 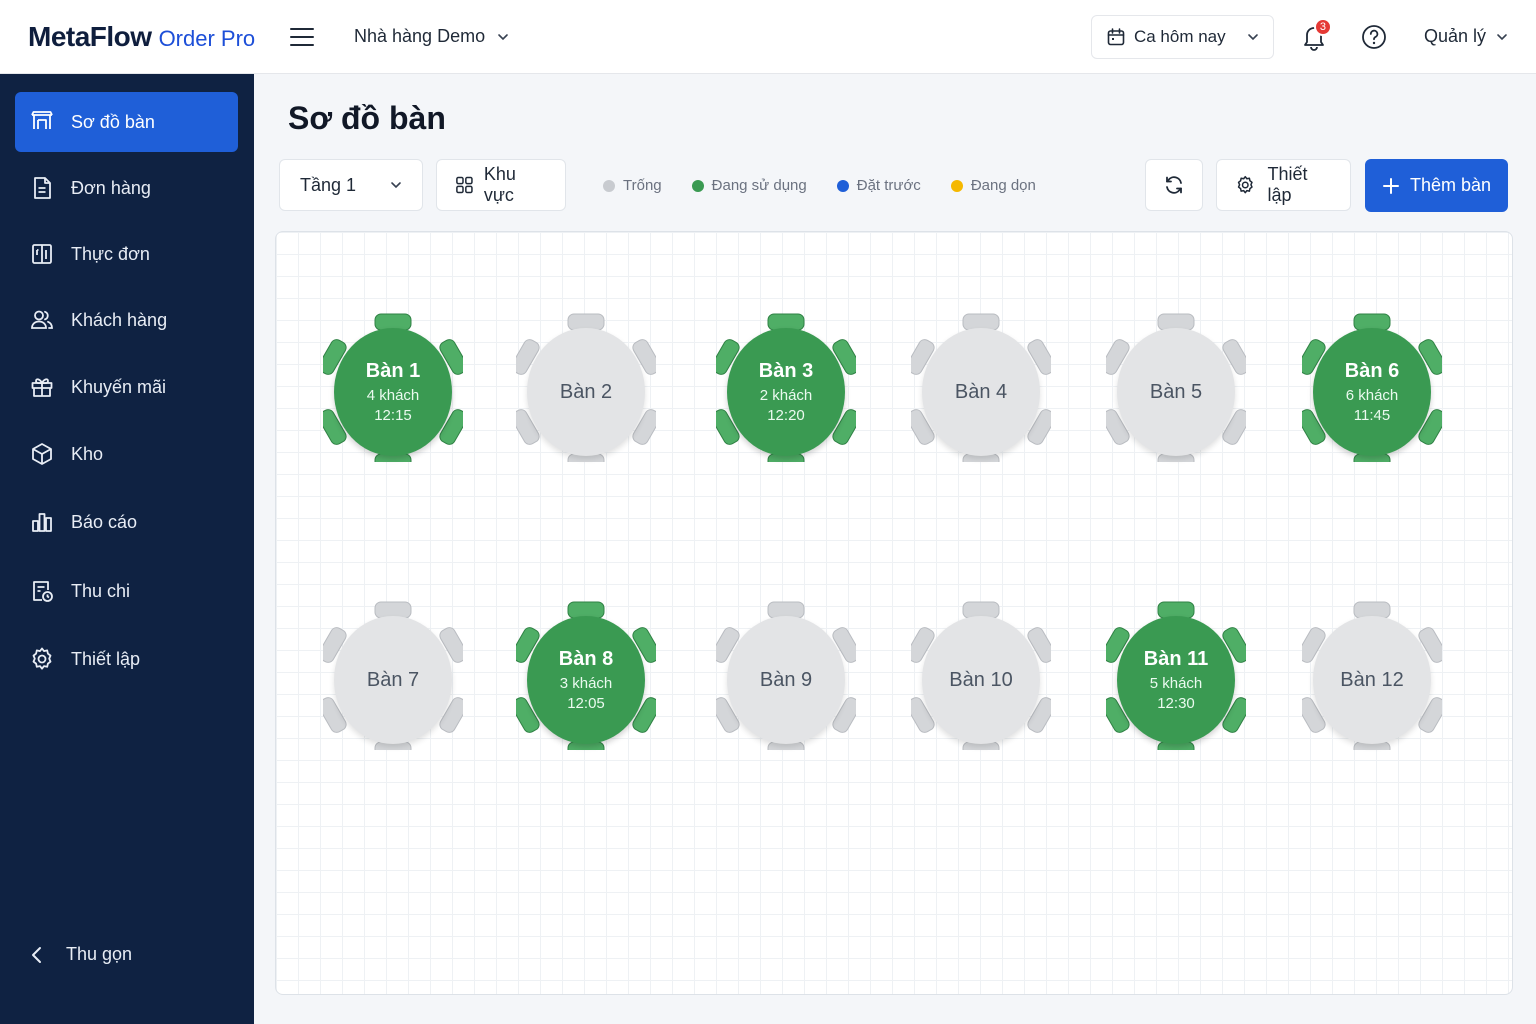 I want to click on table-3: Bàn 3 2 khách 12:20, so click(x=786, y=387).